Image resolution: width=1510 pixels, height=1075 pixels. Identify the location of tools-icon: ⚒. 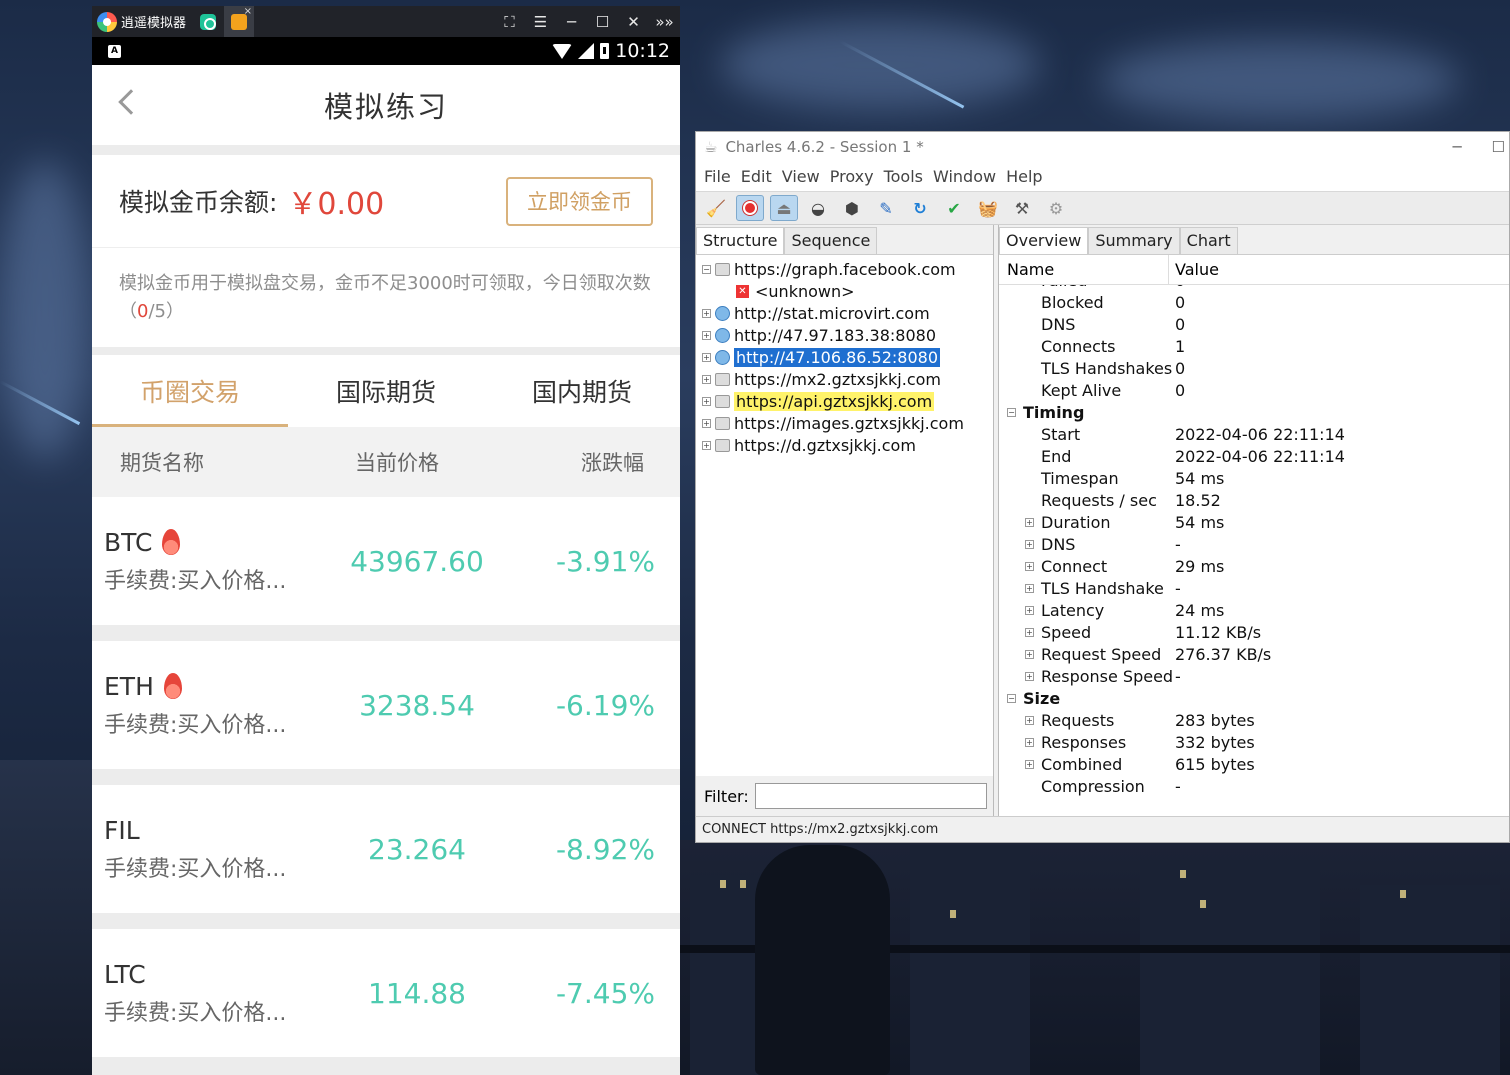
(1022, 208).